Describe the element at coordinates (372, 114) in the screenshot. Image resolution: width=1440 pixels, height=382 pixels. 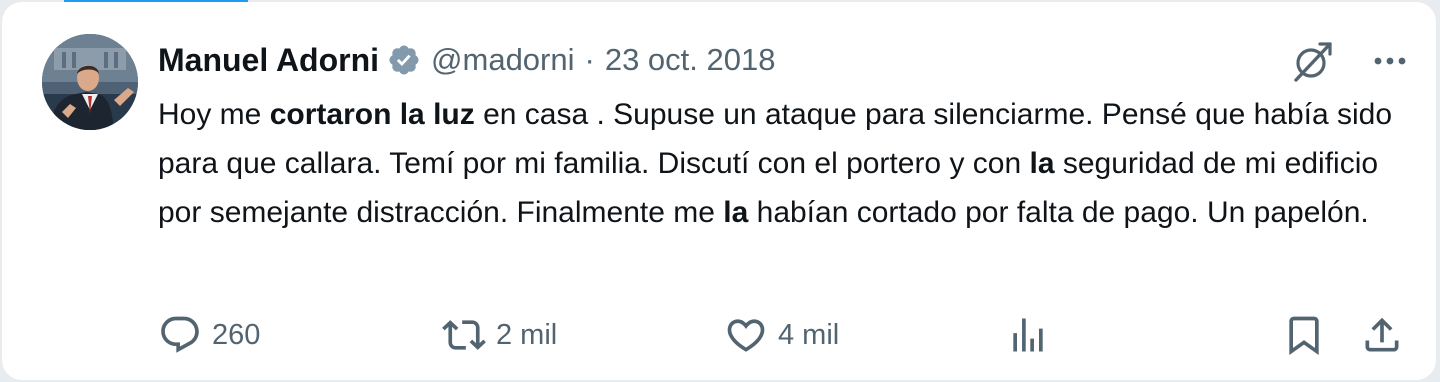
I see `tweet-text-bold: cortaron la luz` at that location.